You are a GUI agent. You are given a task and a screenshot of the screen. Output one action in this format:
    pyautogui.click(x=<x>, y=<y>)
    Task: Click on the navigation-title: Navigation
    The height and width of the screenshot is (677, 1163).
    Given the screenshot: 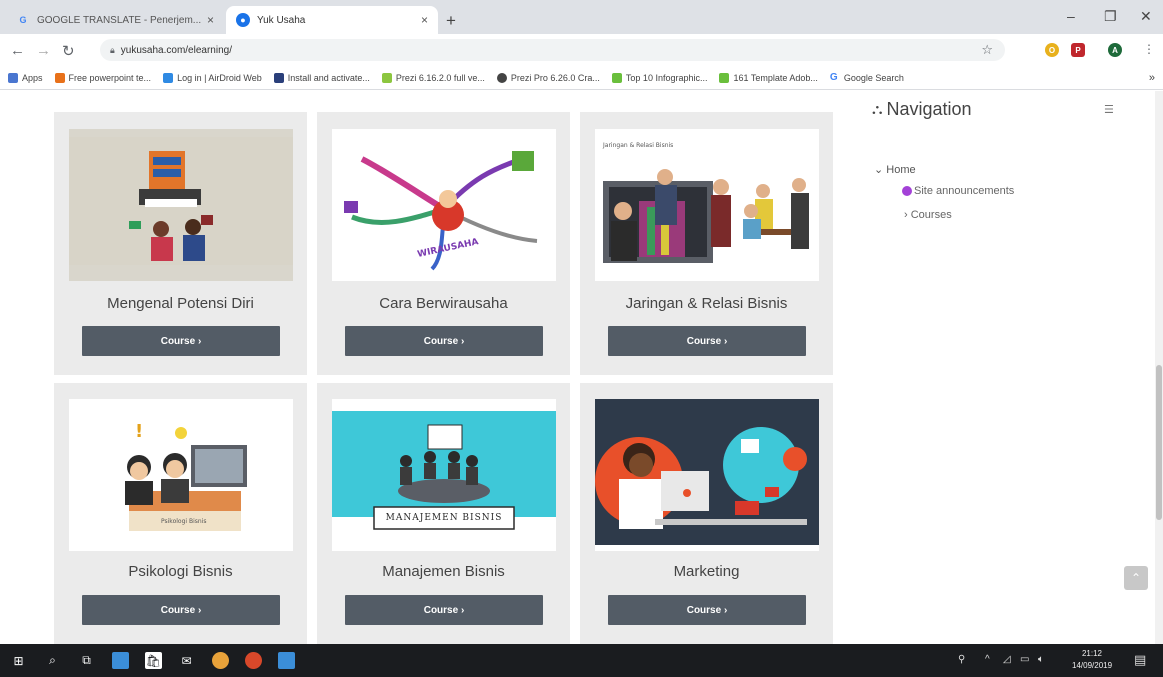 What is the action you would take?
    pyautogui.click(x=929, y=109)
    